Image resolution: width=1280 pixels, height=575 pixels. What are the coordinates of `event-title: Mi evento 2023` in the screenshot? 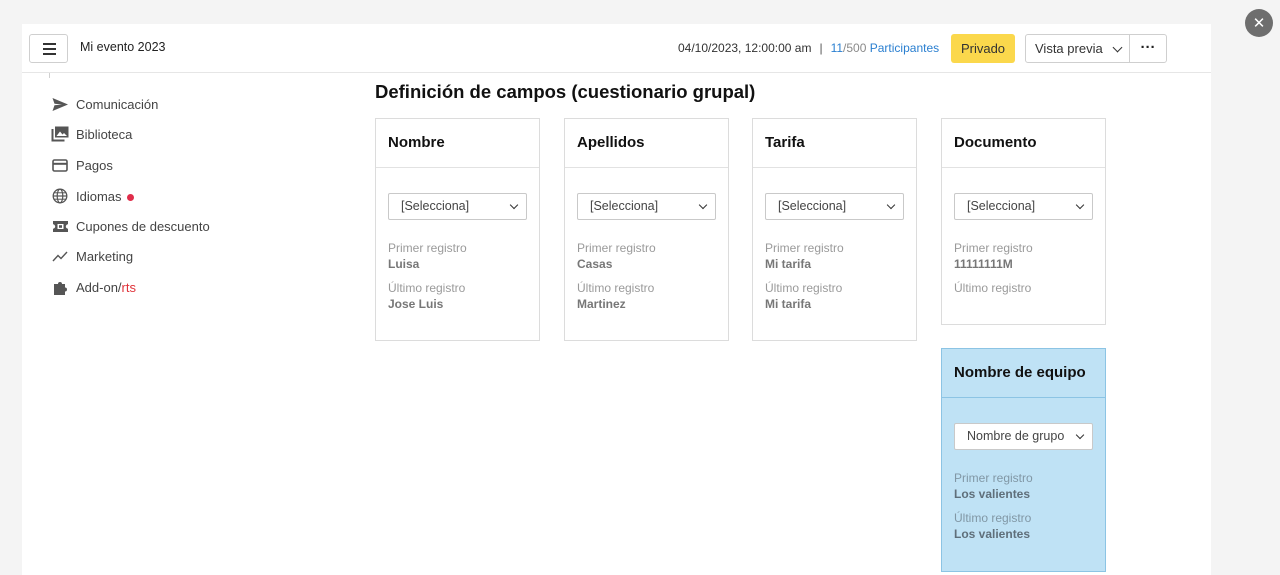 It's located at (123, 47).